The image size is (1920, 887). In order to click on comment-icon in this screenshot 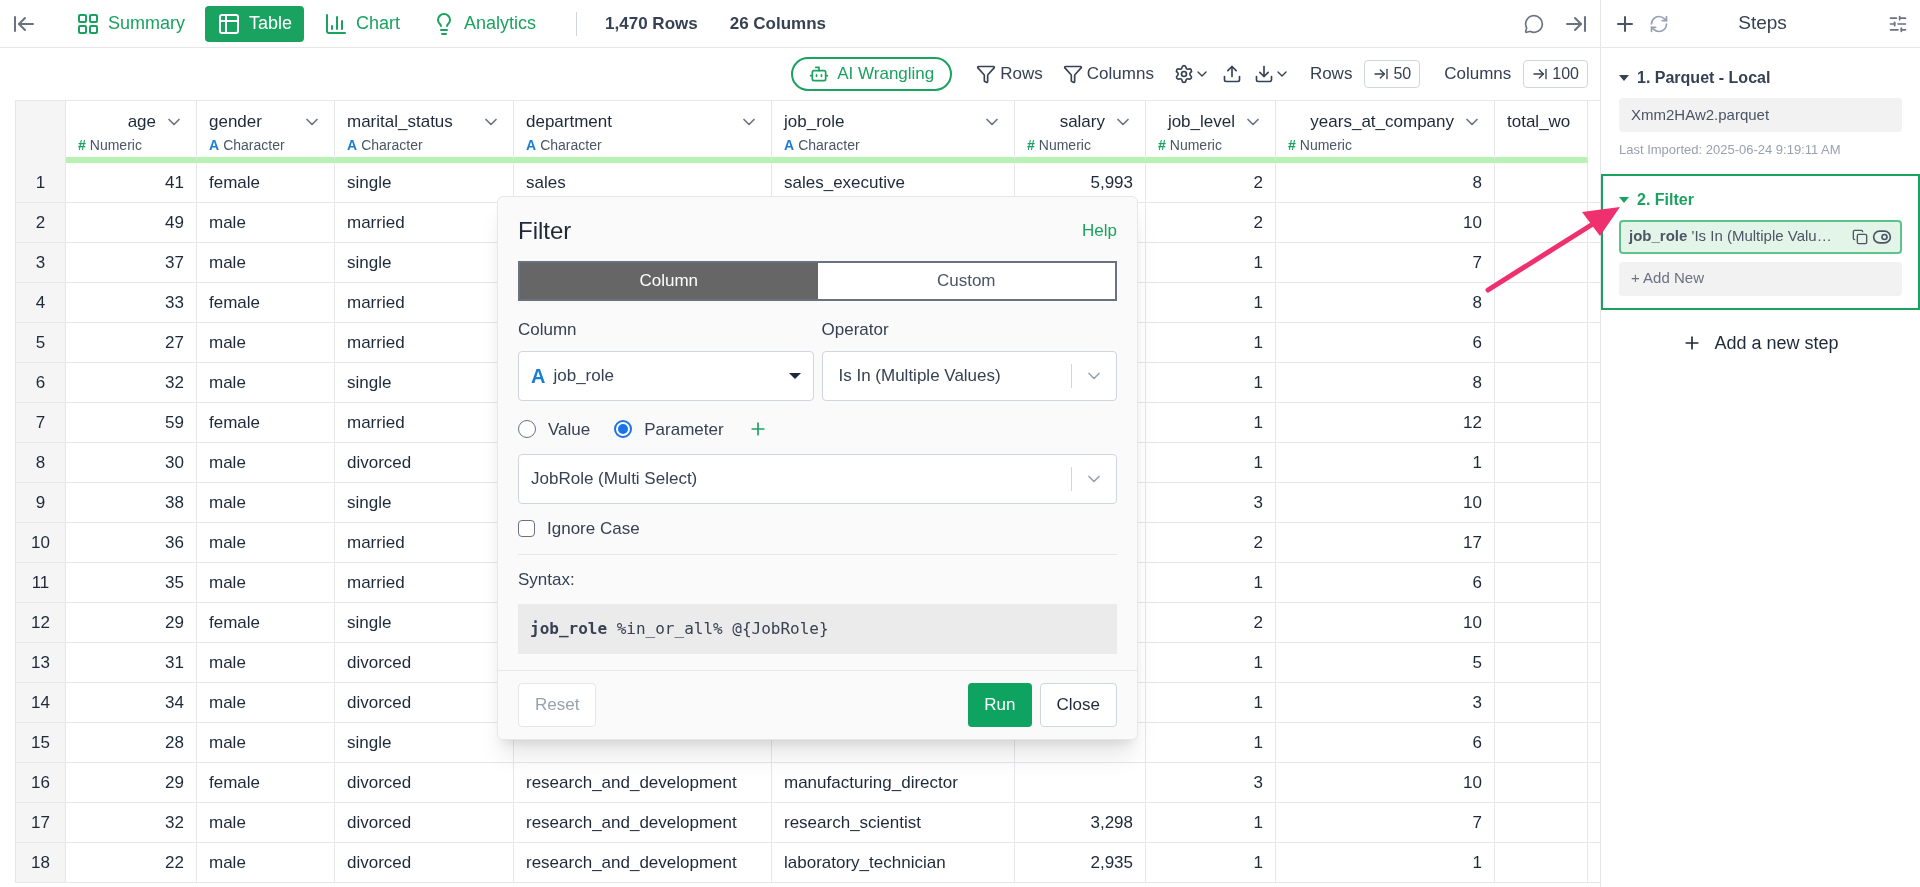, I will do `click(1534, 23)`.